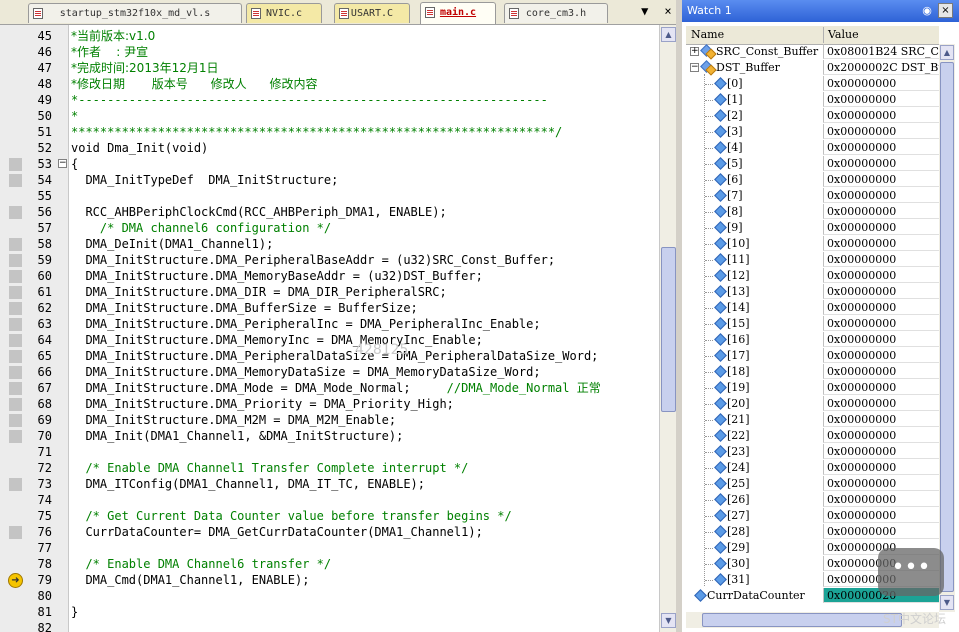 The width and height of the screenshot is (959, 632). I want to click on watch-row: [7] 0x00000000, so click(812, 196).